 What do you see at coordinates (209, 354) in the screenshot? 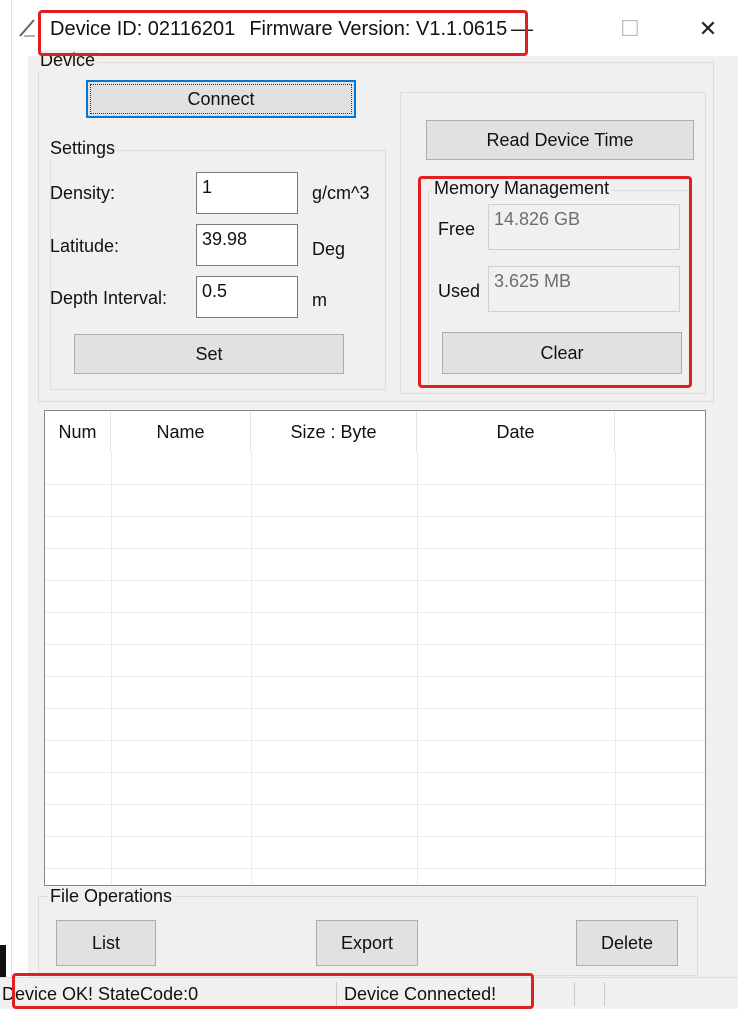
I see `set-button: Set` at bounding box center [209, 354].